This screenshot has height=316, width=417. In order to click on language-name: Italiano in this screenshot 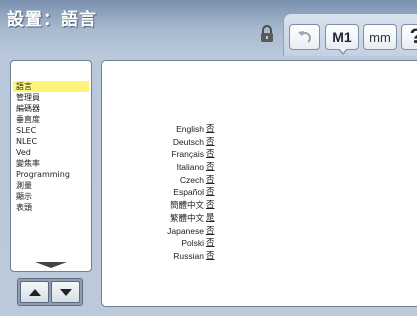, I will do `click(190, 167)`.